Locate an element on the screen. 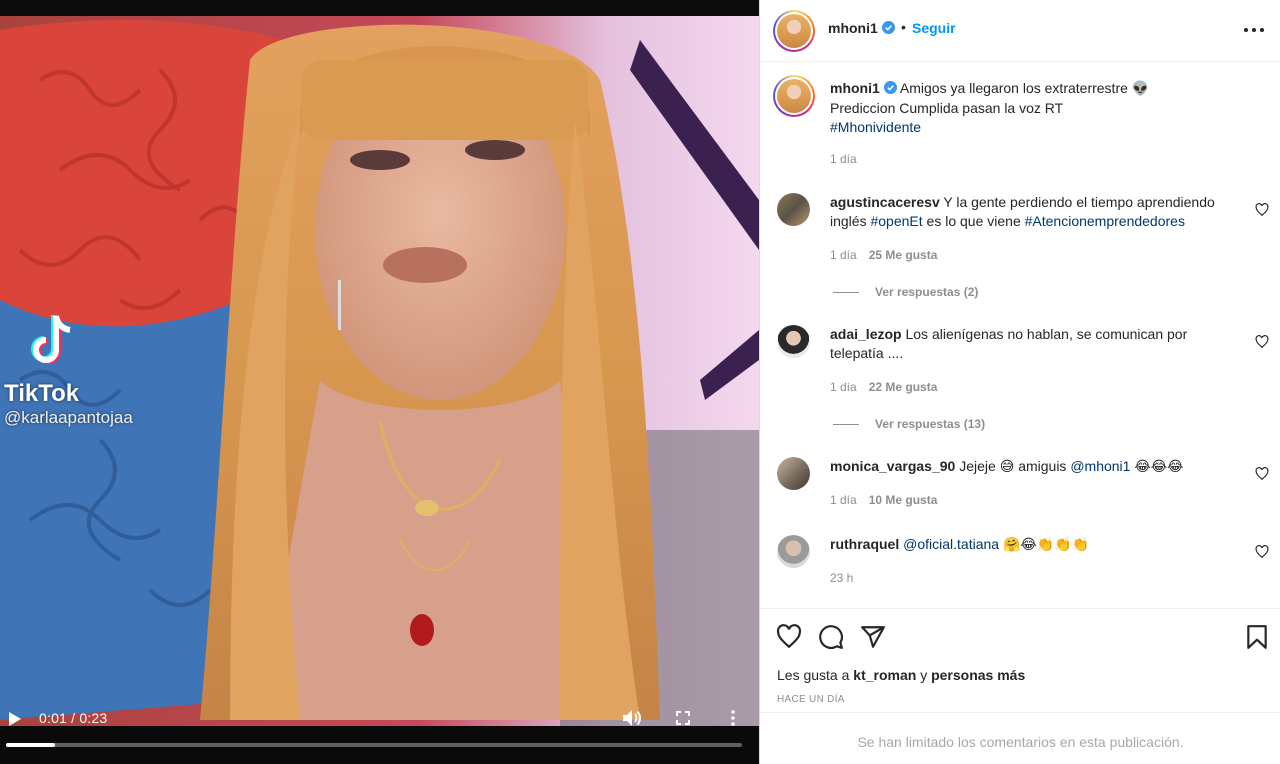 The height and width of the screenshot is (764, 1280). caption-line-1: Amigos ya llegaron los extraterrestre is located at coordinates (1013, 88).